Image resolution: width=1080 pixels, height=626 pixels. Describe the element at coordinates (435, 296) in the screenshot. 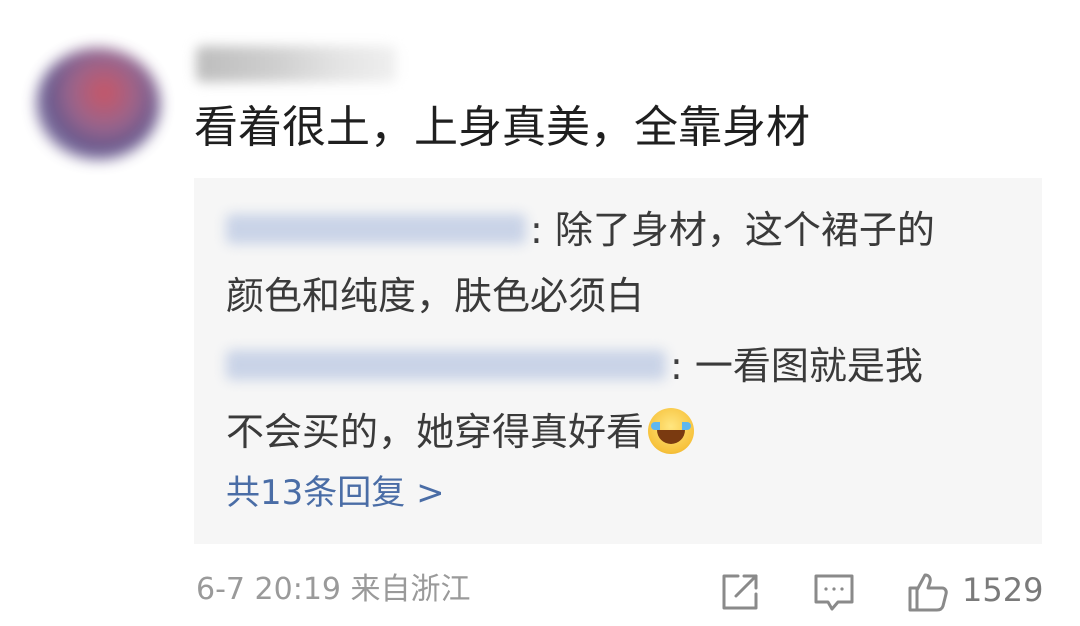

I see `reply-1-line-2: 颜色和纯度，肤色必须白` at that location.